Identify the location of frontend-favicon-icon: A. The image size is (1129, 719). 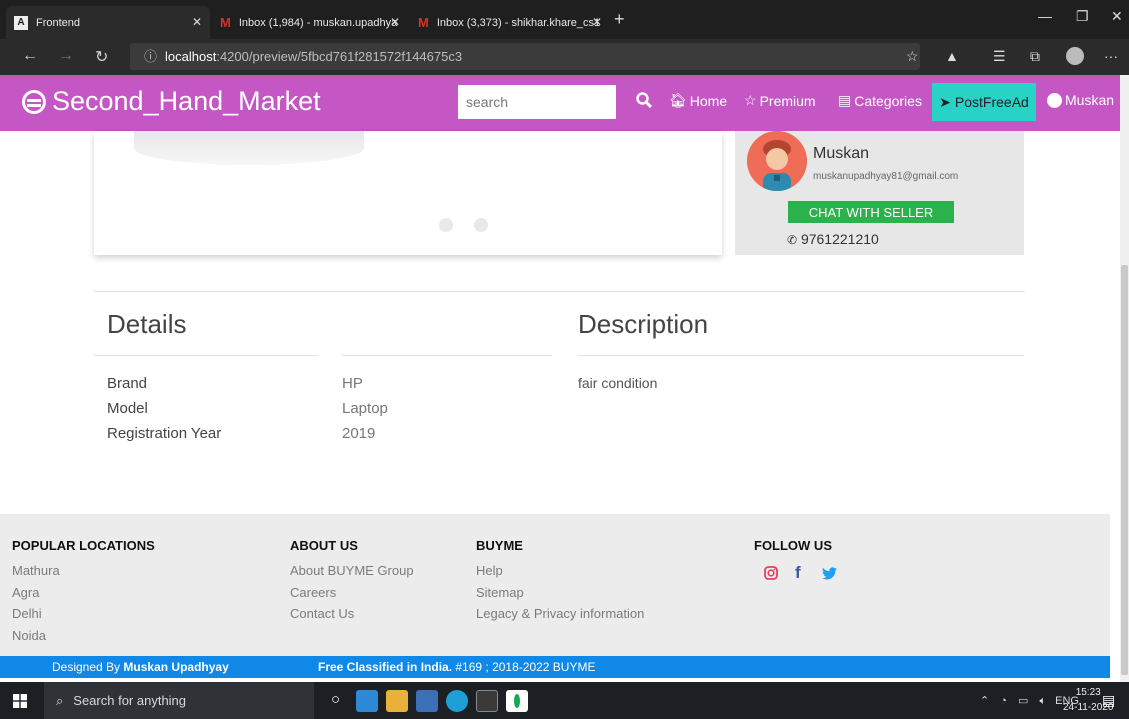
(21, 22).